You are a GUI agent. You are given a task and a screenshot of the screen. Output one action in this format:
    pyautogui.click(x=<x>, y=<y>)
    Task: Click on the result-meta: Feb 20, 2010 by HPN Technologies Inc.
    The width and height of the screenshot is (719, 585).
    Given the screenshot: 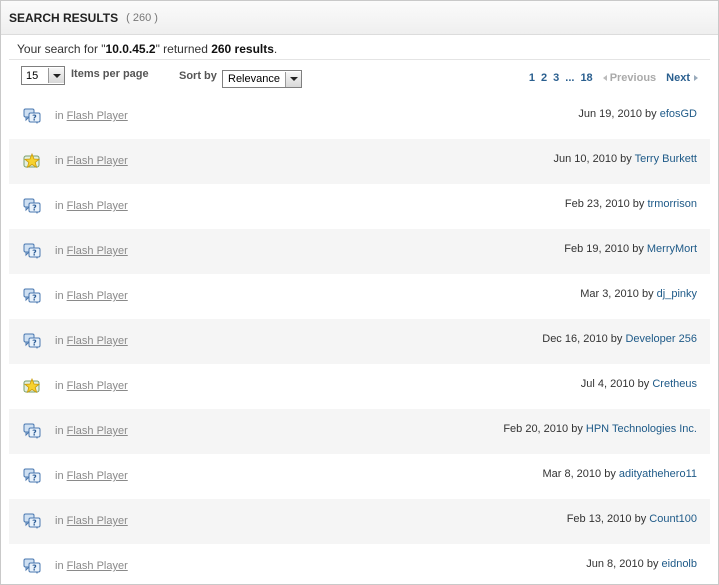 What is the action you would take?
    pyautogui.click(x=600, y=429)
    